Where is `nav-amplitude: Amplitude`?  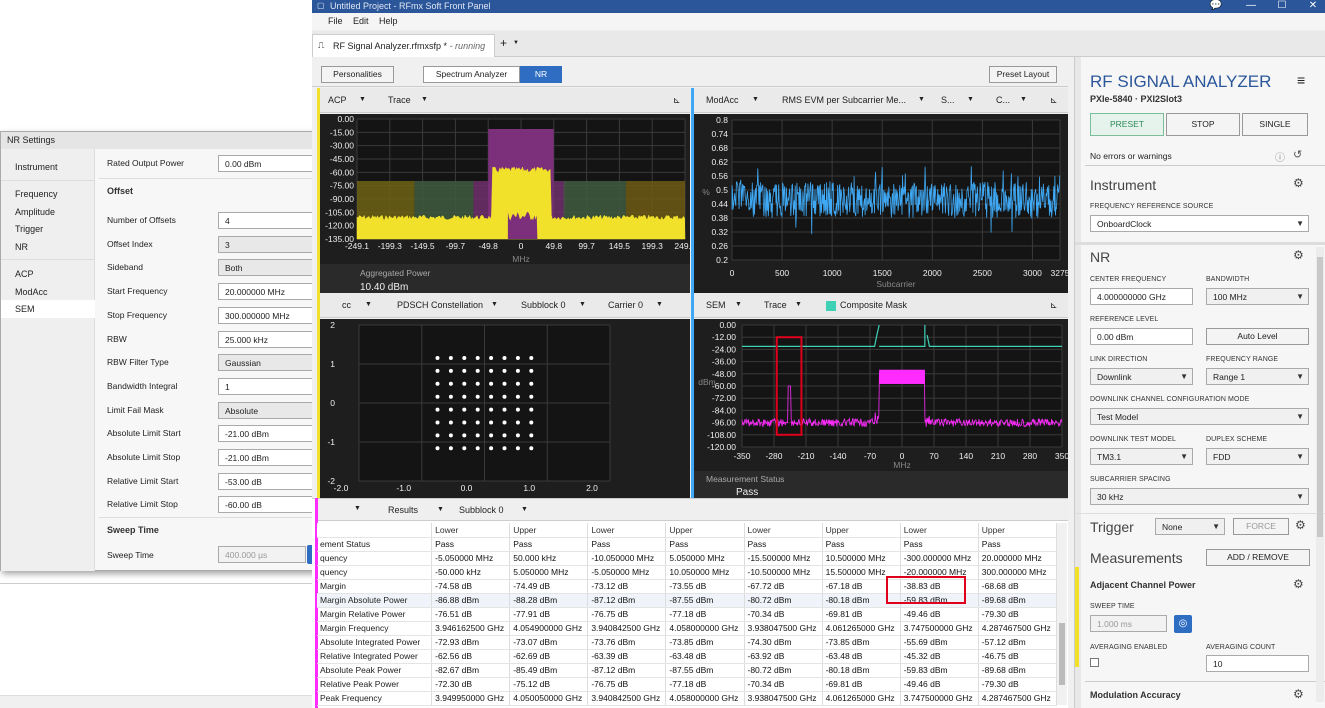 nav-amplitude: Amplitude is located at coordinates (35, 212).